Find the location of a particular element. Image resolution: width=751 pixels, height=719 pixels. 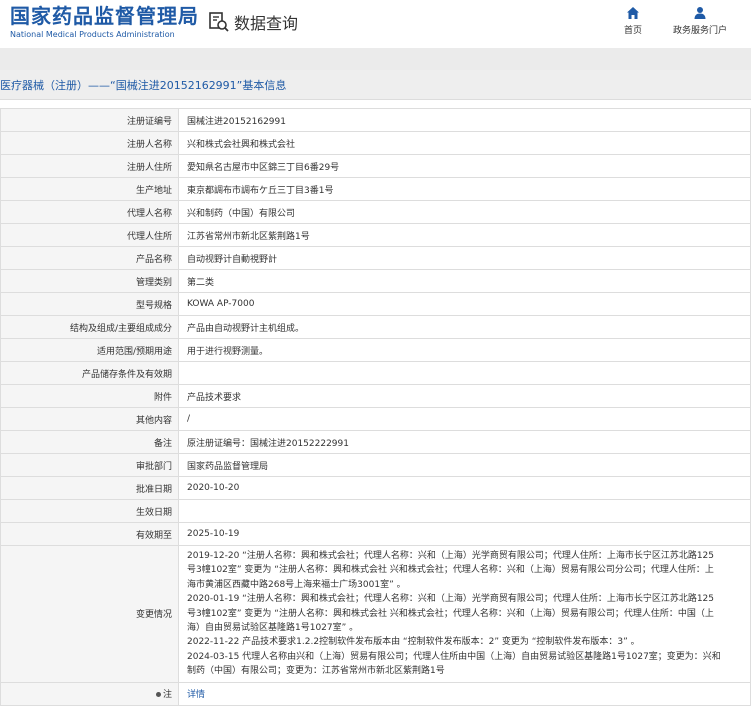

changes-label: 变更情况 is located at coordinates (89, 614).